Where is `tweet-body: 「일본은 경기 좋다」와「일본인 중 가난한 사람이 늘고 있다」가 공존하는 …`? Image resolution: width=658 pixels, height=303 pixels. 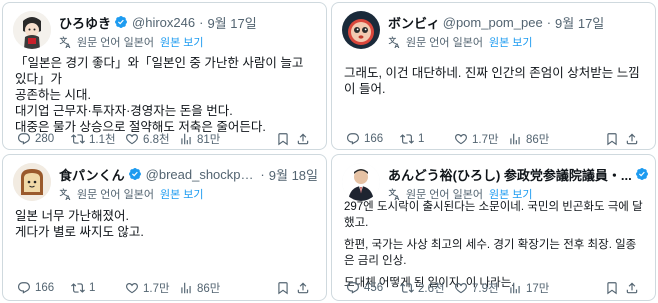 tweet-body: 「일본은 경기 좋다」와「일본인 중 가난한 사람이 늘고 있다」가 공존하는 … is located at coordinates (165, 95).